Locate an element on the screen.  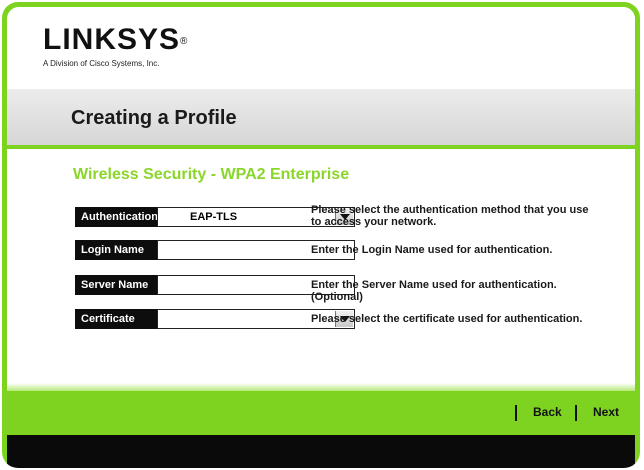
section-title: Wireless Security - WPA2 Enterprise is located at coordinates (211, 174).